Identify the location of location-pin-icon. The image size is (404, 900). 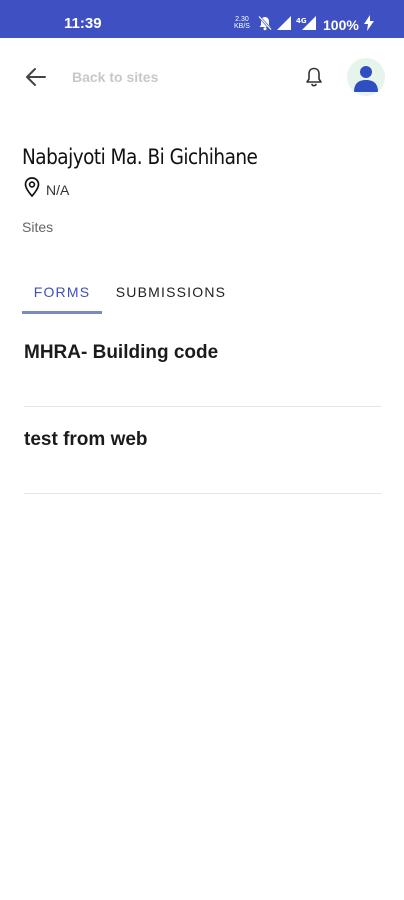
(32, 189).